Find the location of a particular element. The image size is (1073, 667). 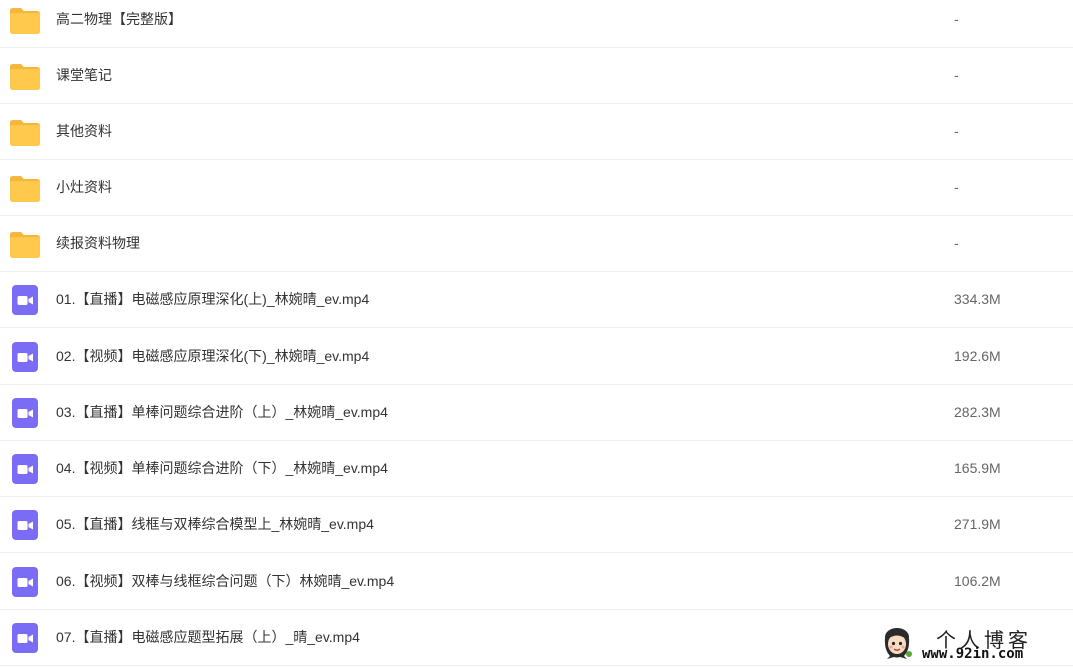

list-item-folder: 续报资料物理 - is located at coordinates (536, 244).